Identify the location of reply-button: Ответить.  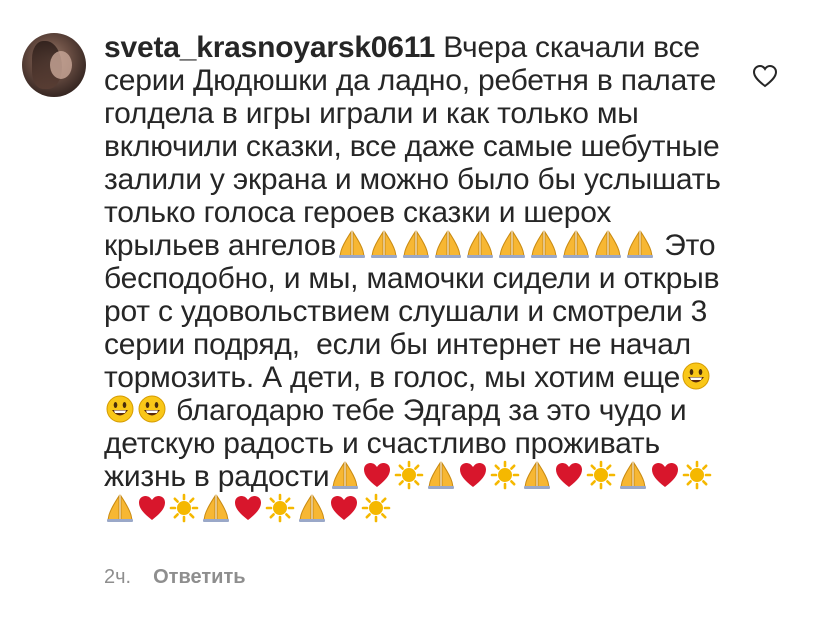
(199, 577).